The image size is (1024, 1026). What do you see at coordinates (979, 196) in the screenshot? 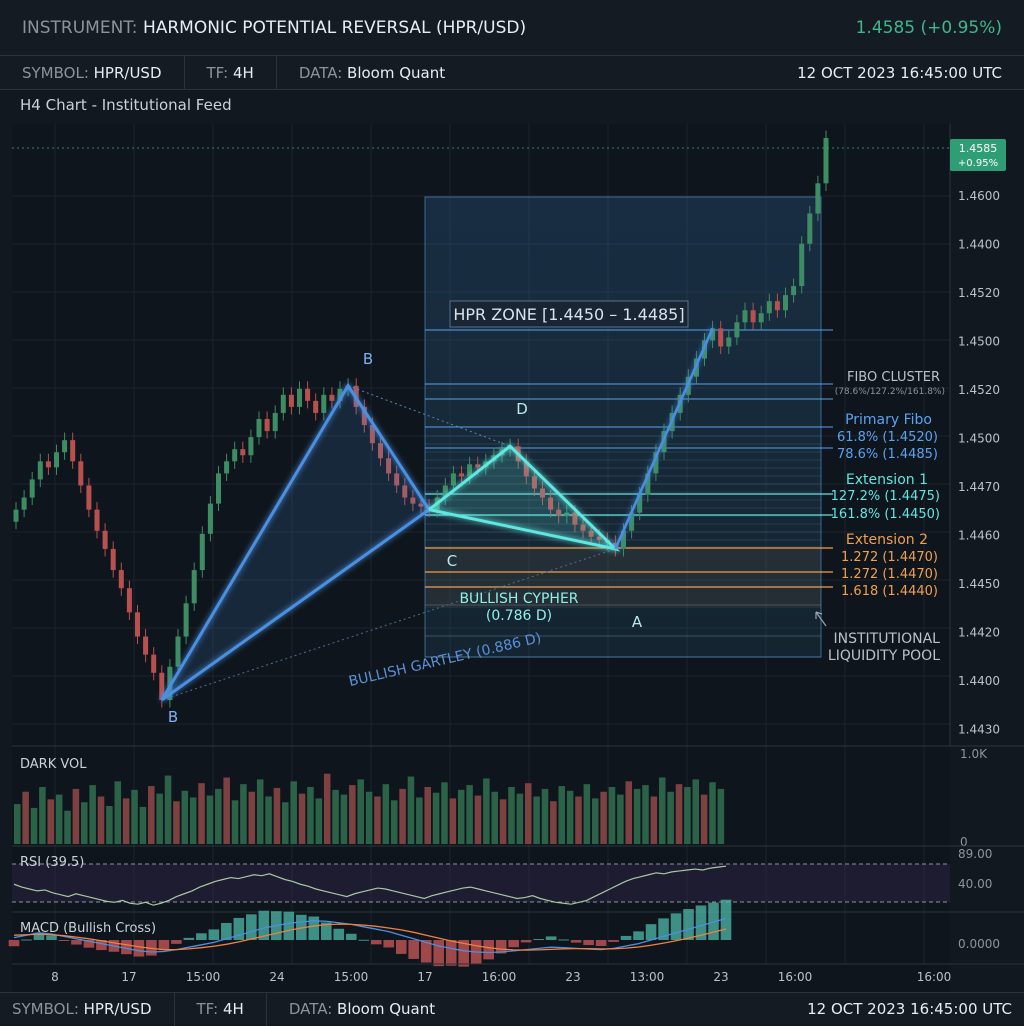
I see `price-tick-label: 1.4600` at bounding box center [979, 196].